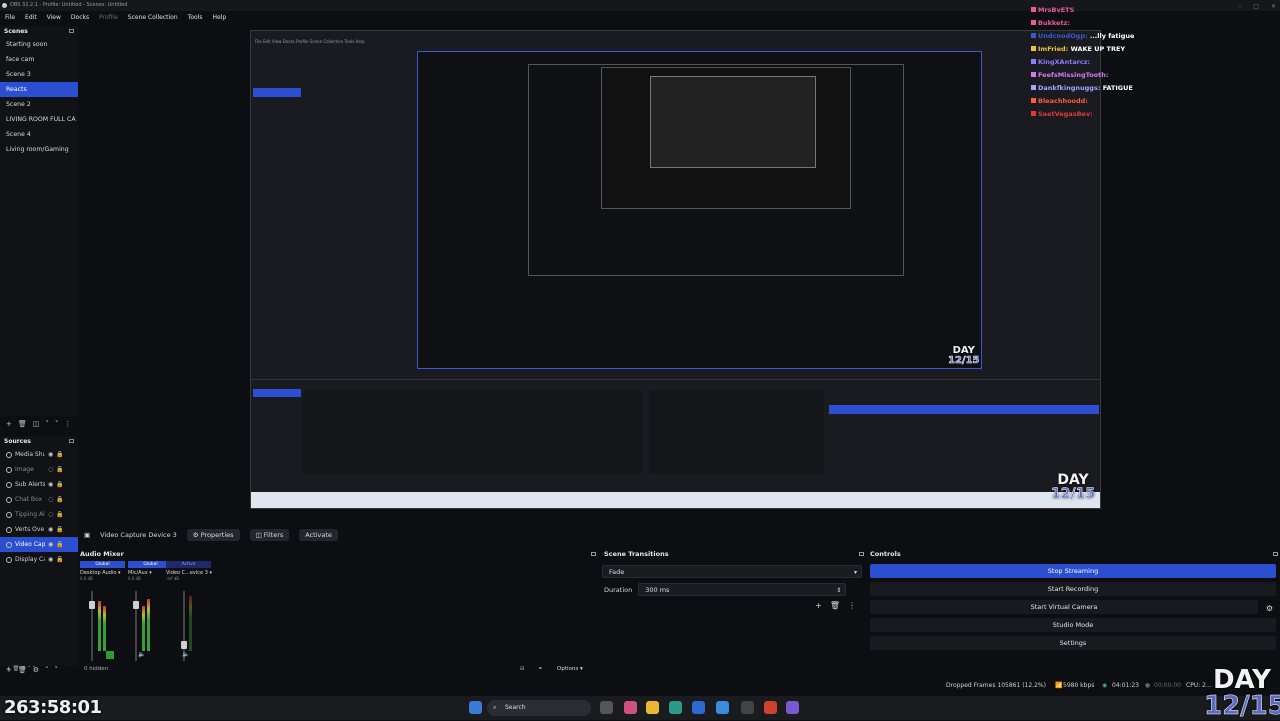 The width and height of the screenshot is (1280, 721). I want to click on remove-scene-icon: 🗑, so click(22, 424).